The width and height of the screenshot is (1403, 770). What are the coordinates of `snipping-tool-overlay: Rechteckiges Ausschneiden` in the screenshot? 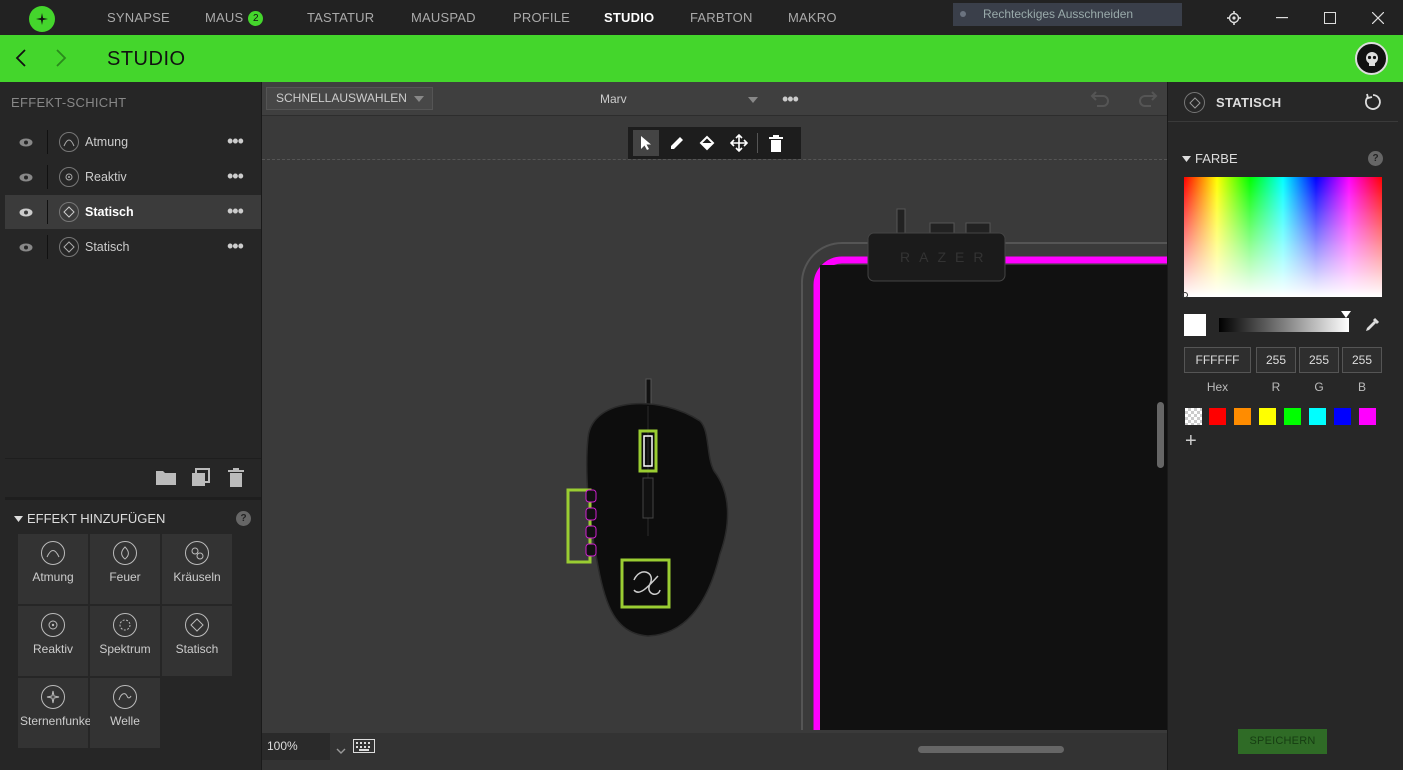 It's located at (1067, 14).